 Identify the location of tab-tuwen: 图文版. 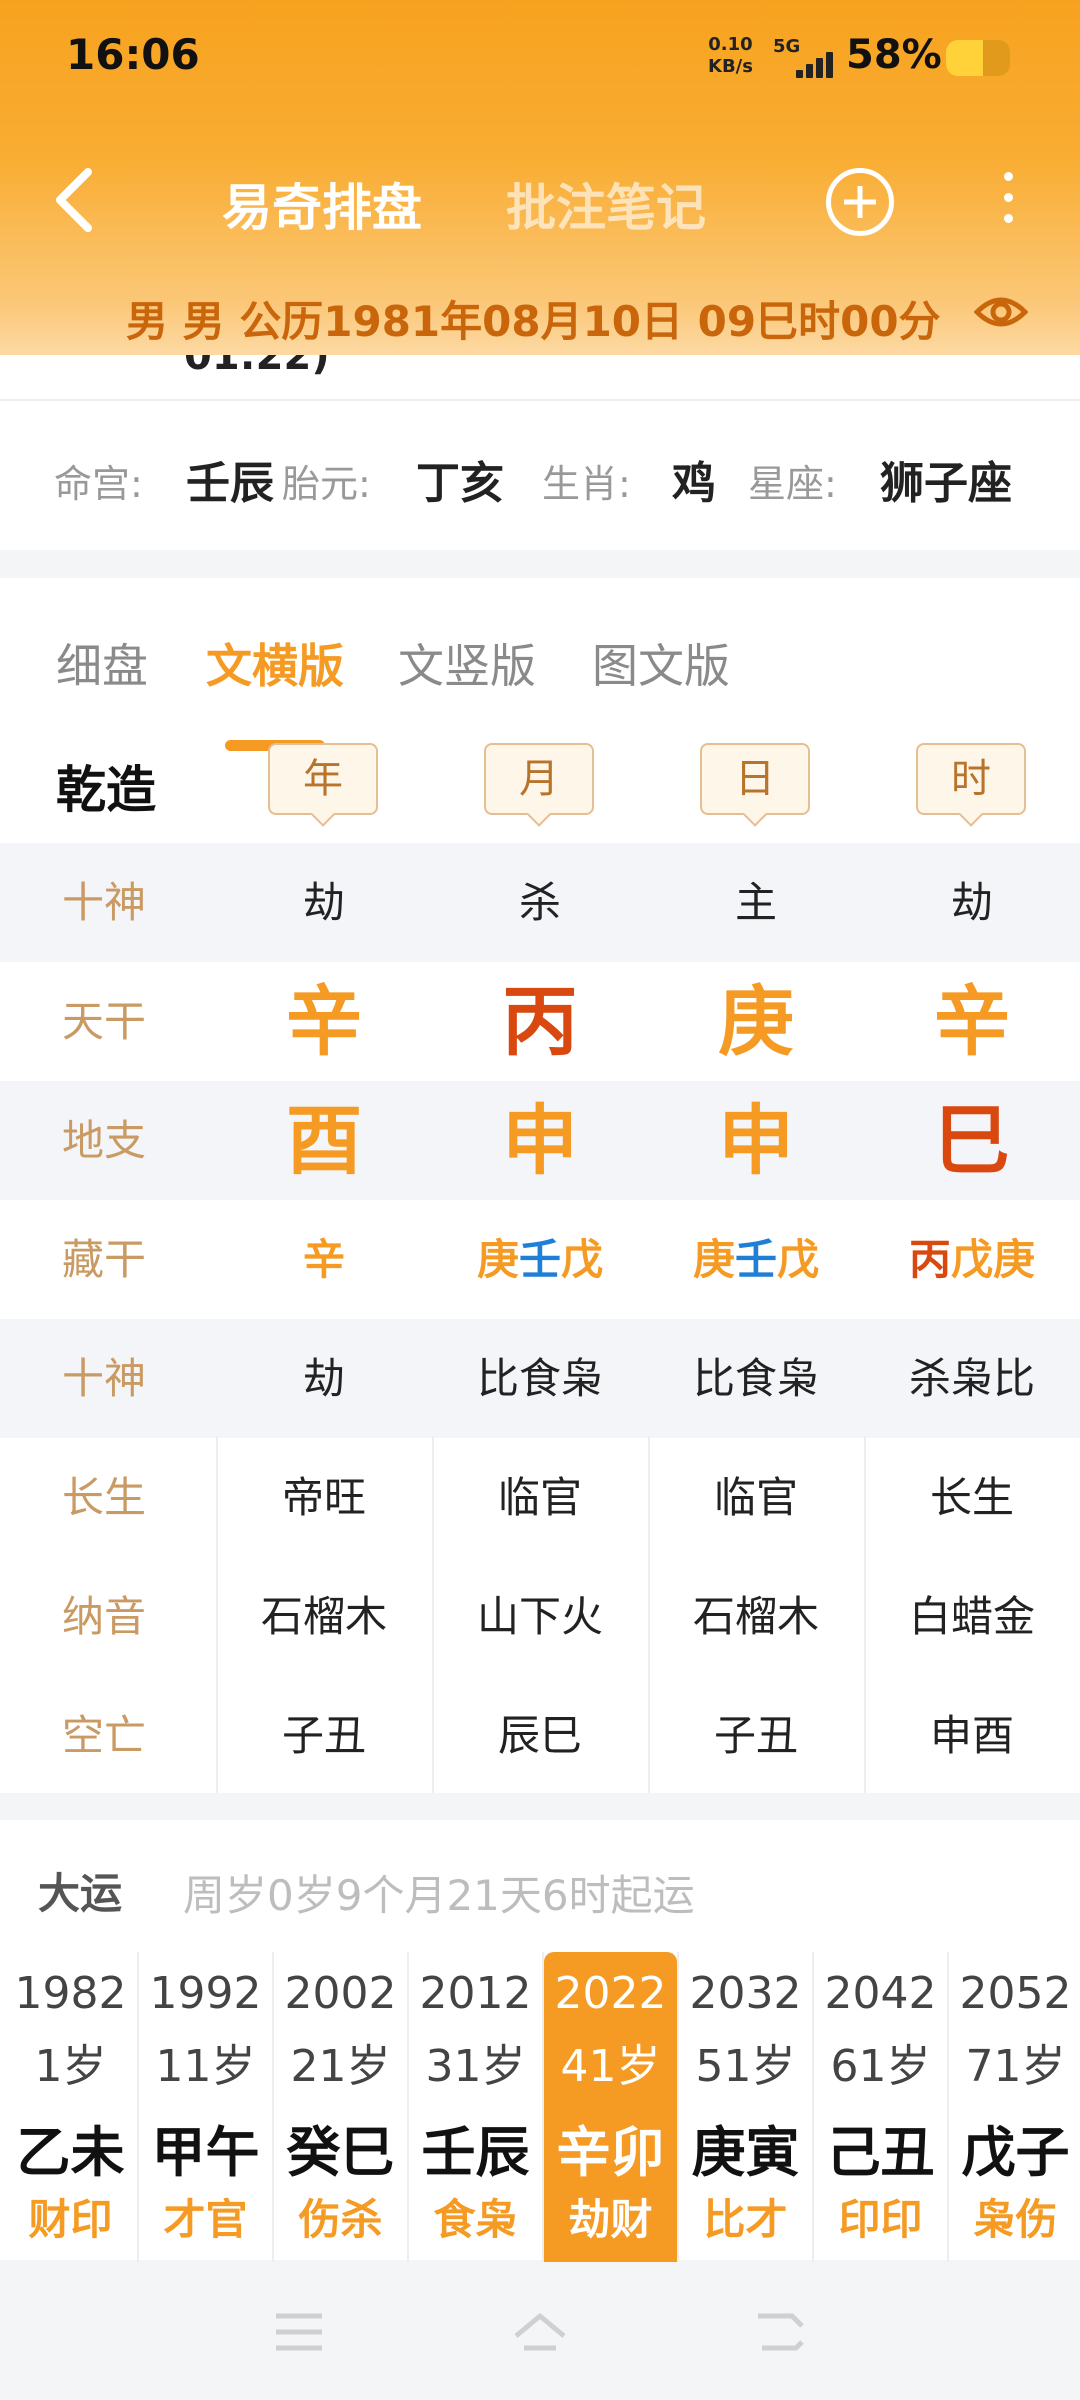
(661, 663).